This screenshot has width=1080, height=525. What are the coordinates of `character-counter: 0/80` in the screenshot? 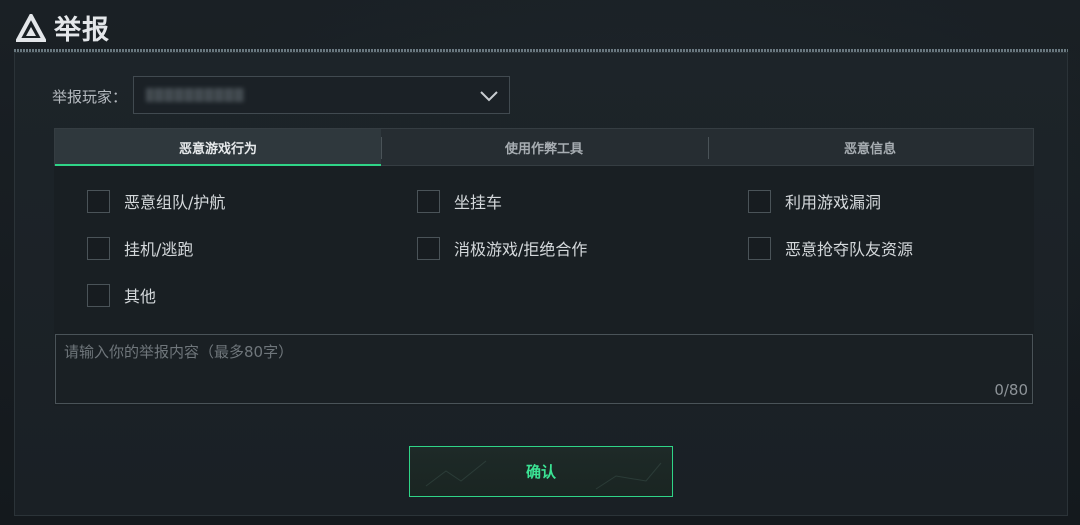 It's located at (1011, 390).